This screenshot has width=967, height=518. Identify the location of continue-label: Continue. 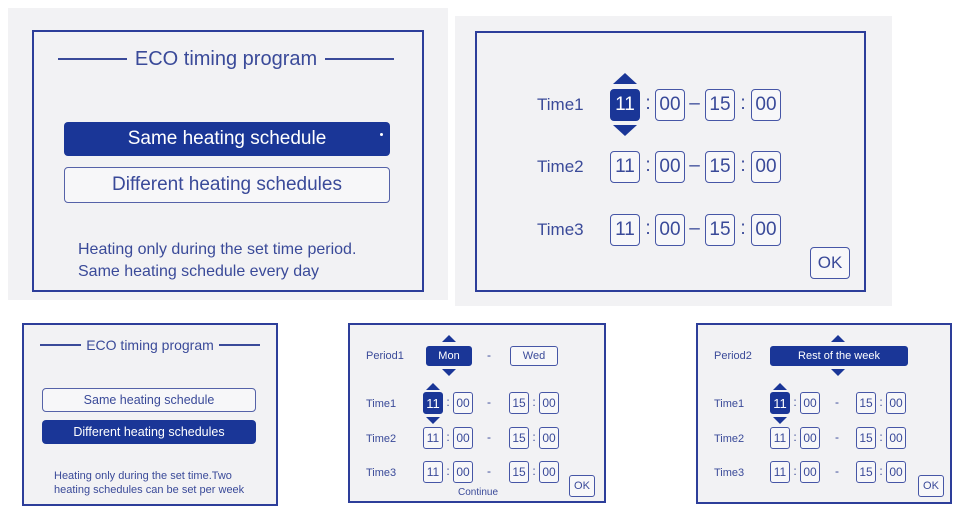
(478, 492).